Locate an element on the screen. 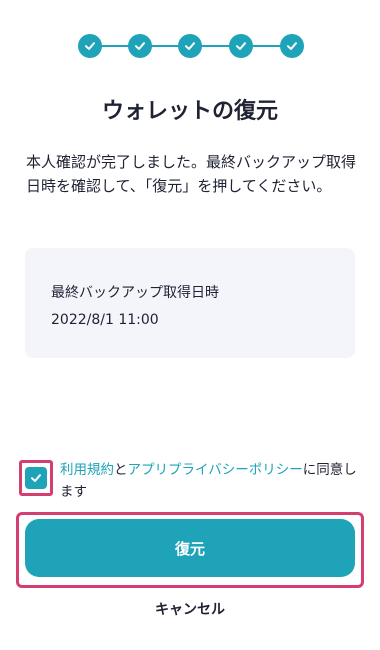  checkmark-icon is located at coordinates (36, 478).